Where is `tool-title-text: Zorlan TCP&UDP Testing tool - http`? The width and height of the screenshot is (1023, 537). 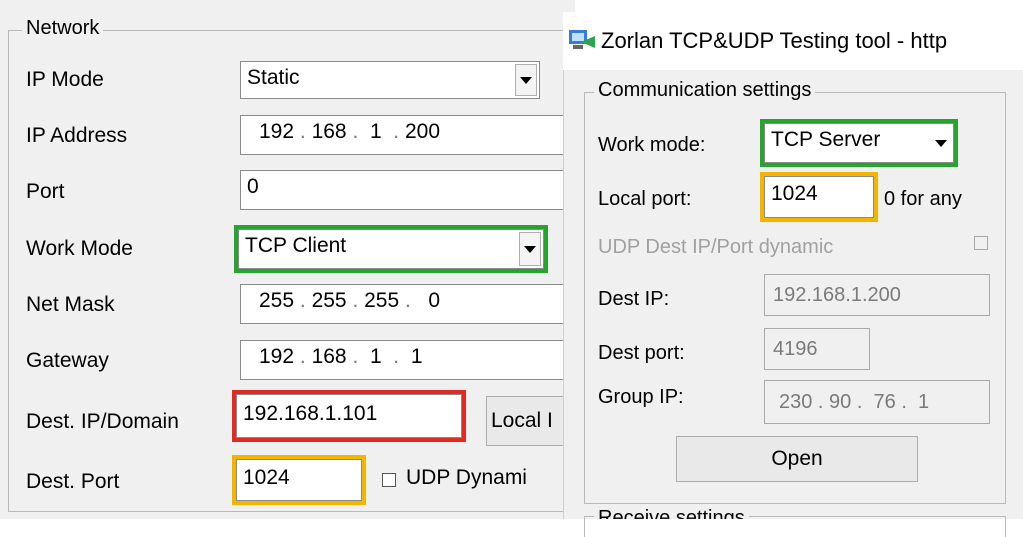
tool-title-text: Zorlan TCP&UDP Testing tool - http is located at coordinates (774, 40).